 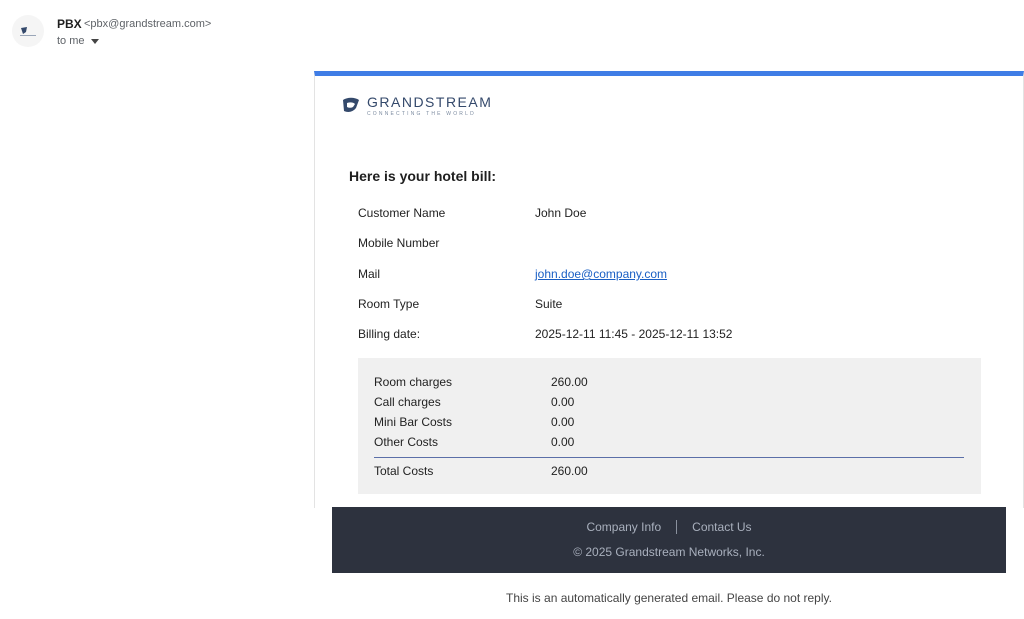 What do you see at coordinates (389, 334) in the screenshot?
I see `info-label: Billing date:` at bounding box center [389, 334].